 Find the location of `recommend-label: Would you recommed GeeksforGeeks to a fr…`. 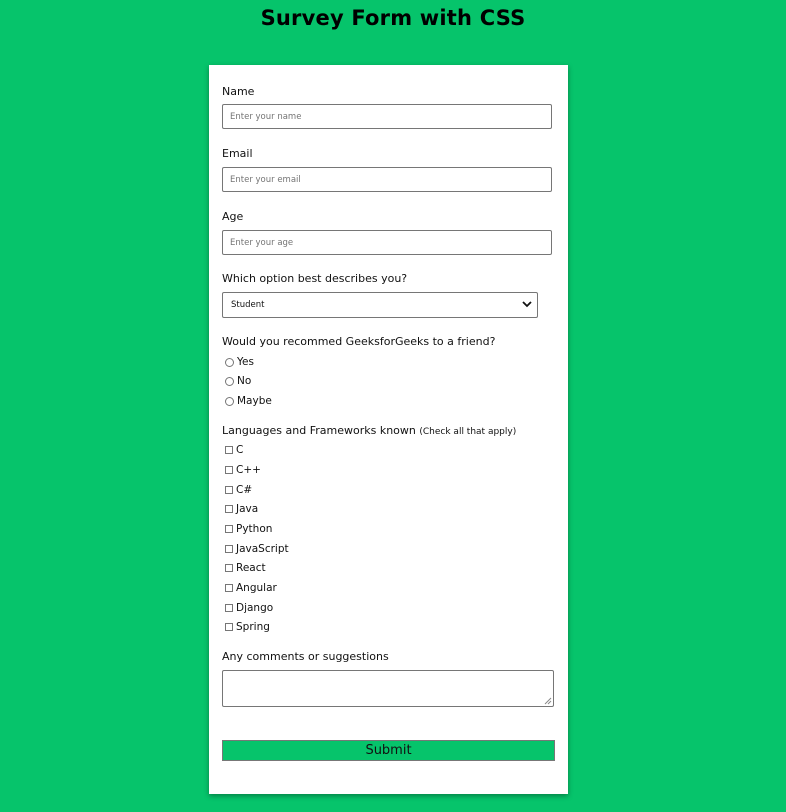

recommend-label: Would you recommed GeeksforGeeks to a fr… is located at coordinates (359, 341).